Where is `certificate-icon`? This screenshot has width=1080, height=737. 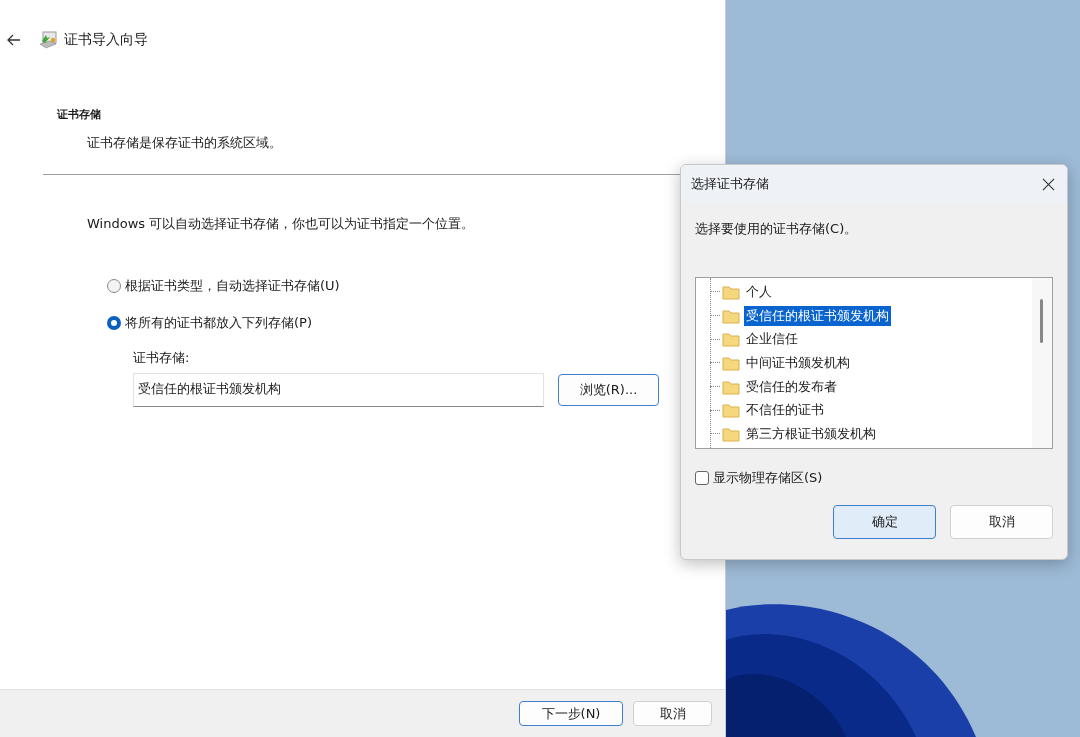 certificate-icon is located at coordinates (48, 40).